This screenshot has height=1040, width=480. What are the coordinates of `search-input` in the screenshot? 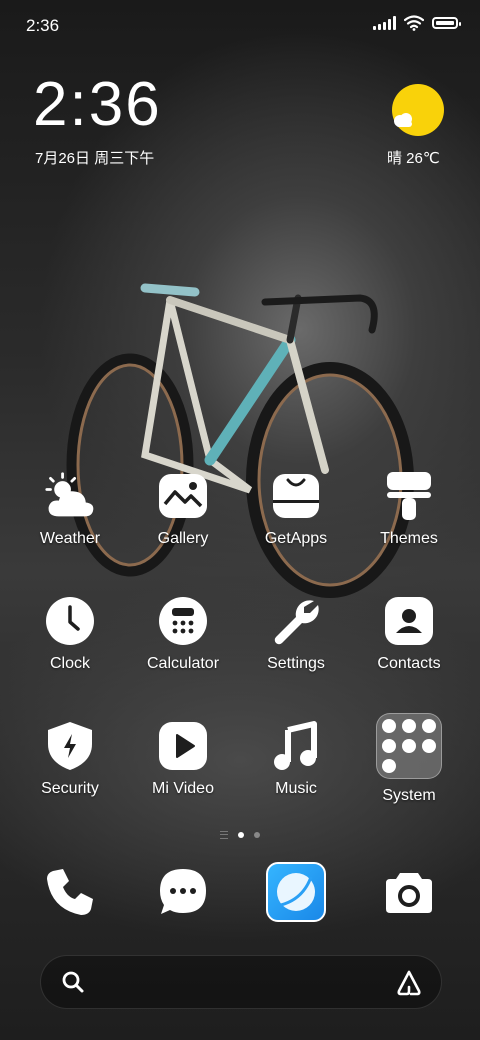 It's located at (241, 983).